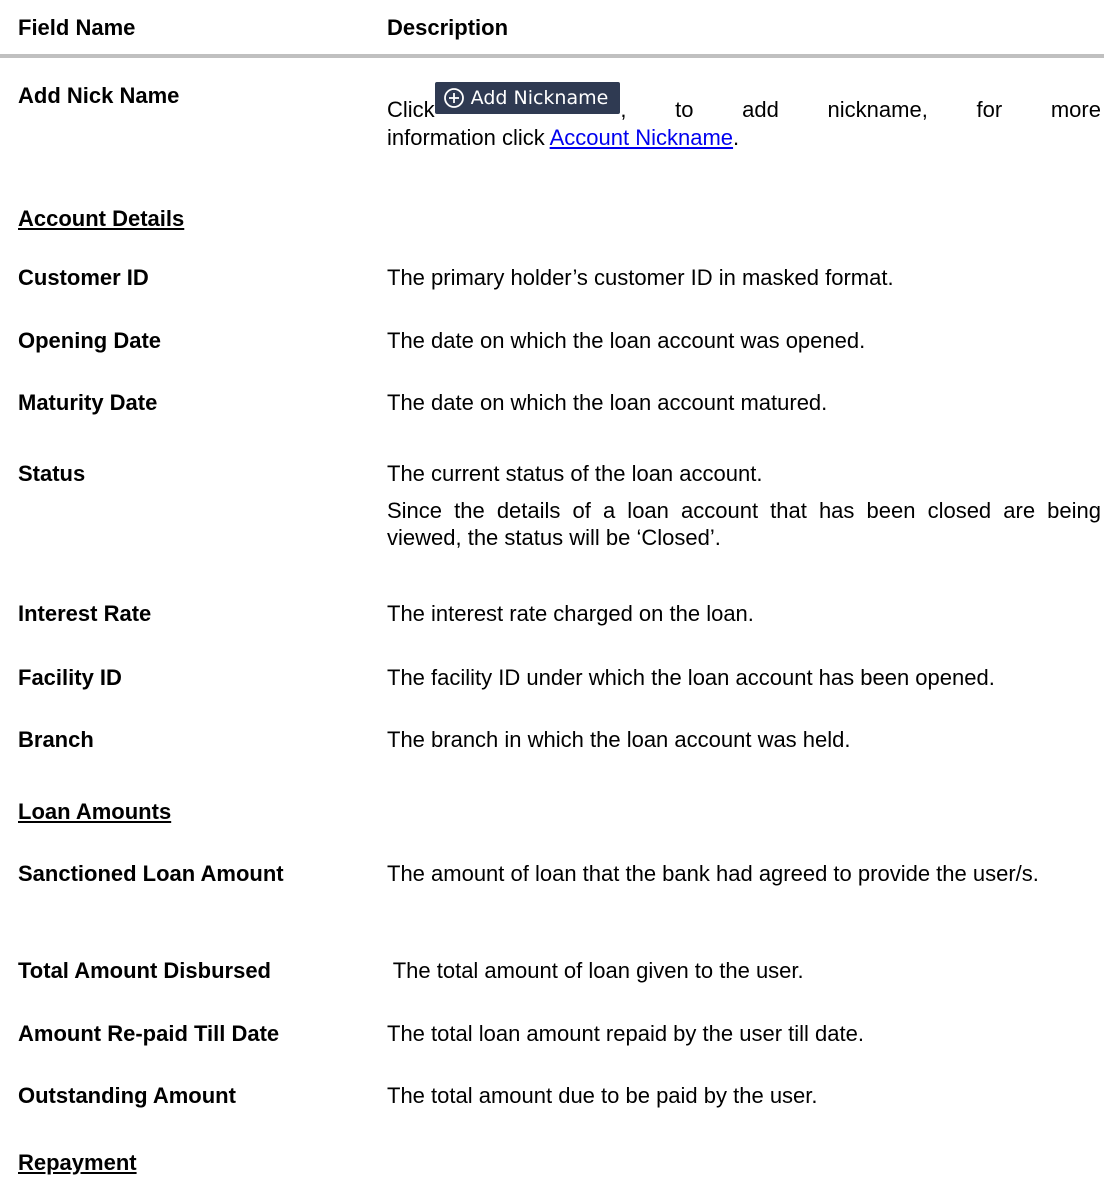  Describe the element at coordinates (575, 473) in the screenshot. I see `description-text: The current status of the loan account.` at that location.